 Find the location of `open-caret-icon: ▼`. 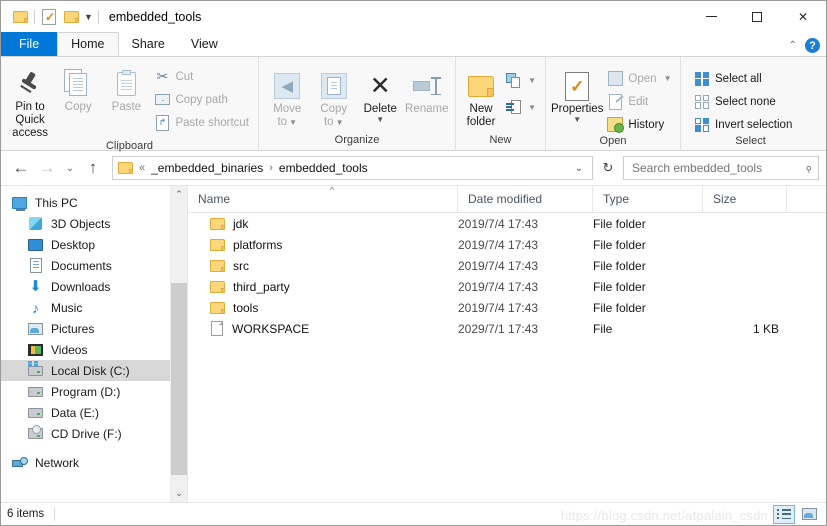

open-caret-icon: ▼ is located at coordinates (668, 78).